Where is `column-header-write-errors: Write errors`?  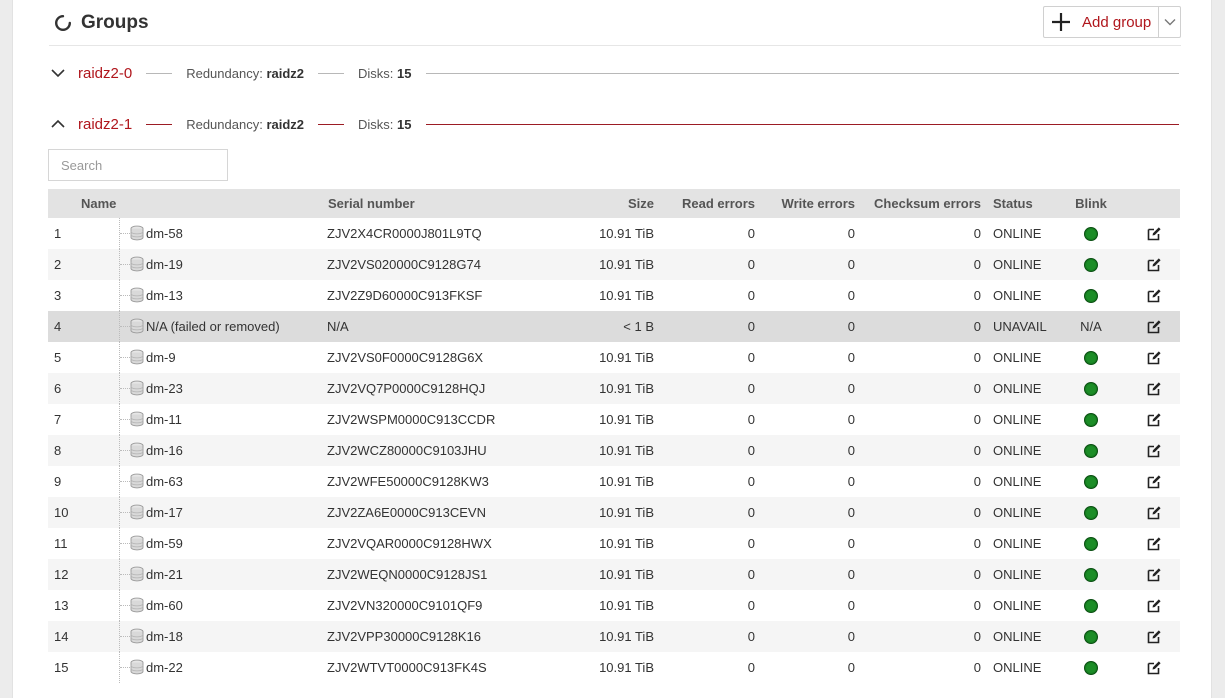
column-header-write-errors: Write errors is located at coordinates (805, 203).